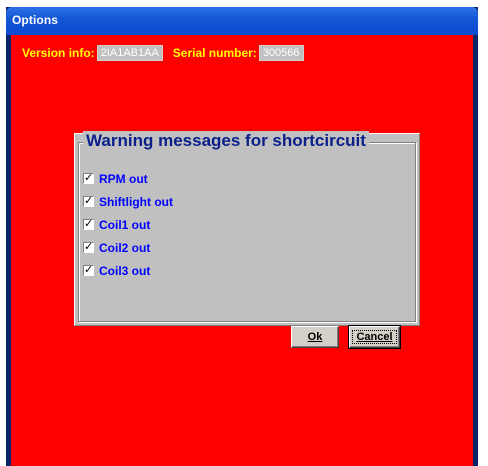 The image size is (488, 466). I want to click on checkbox-coil3-out: ✓ Coil3 out, so click(128, 270).